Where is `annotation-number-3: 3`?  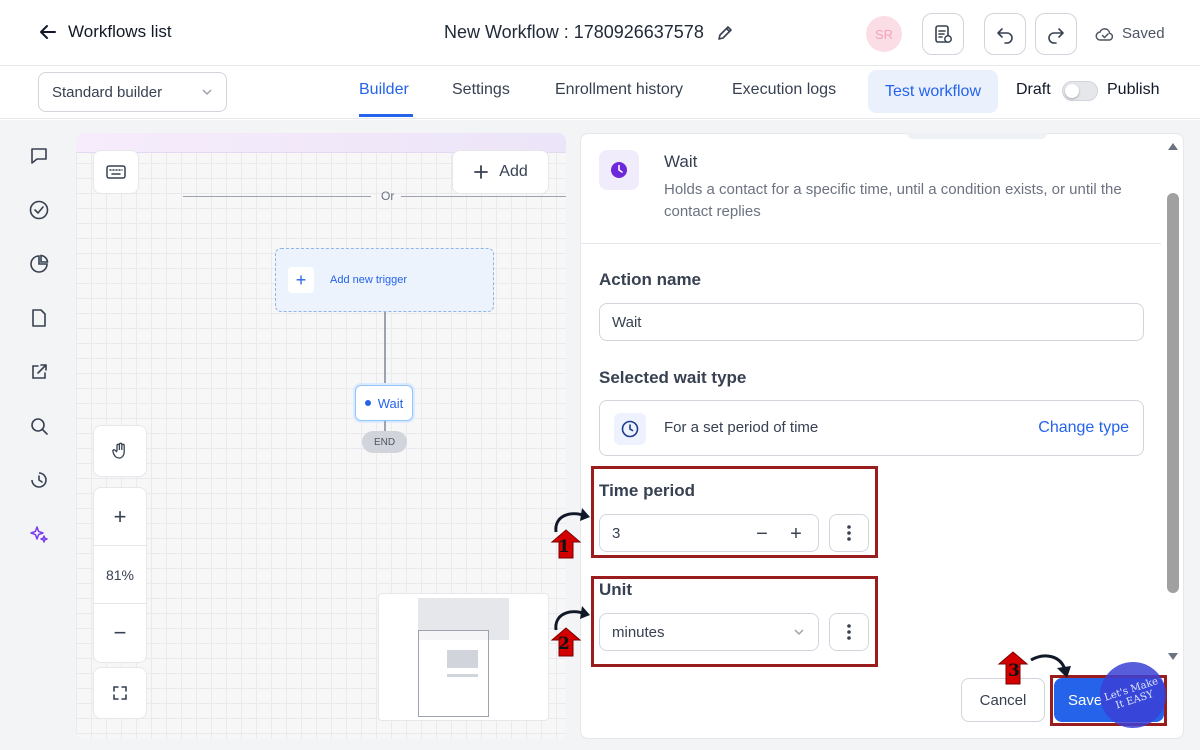 annotation-number-3: 3 is located at coordinates (1014, 671).